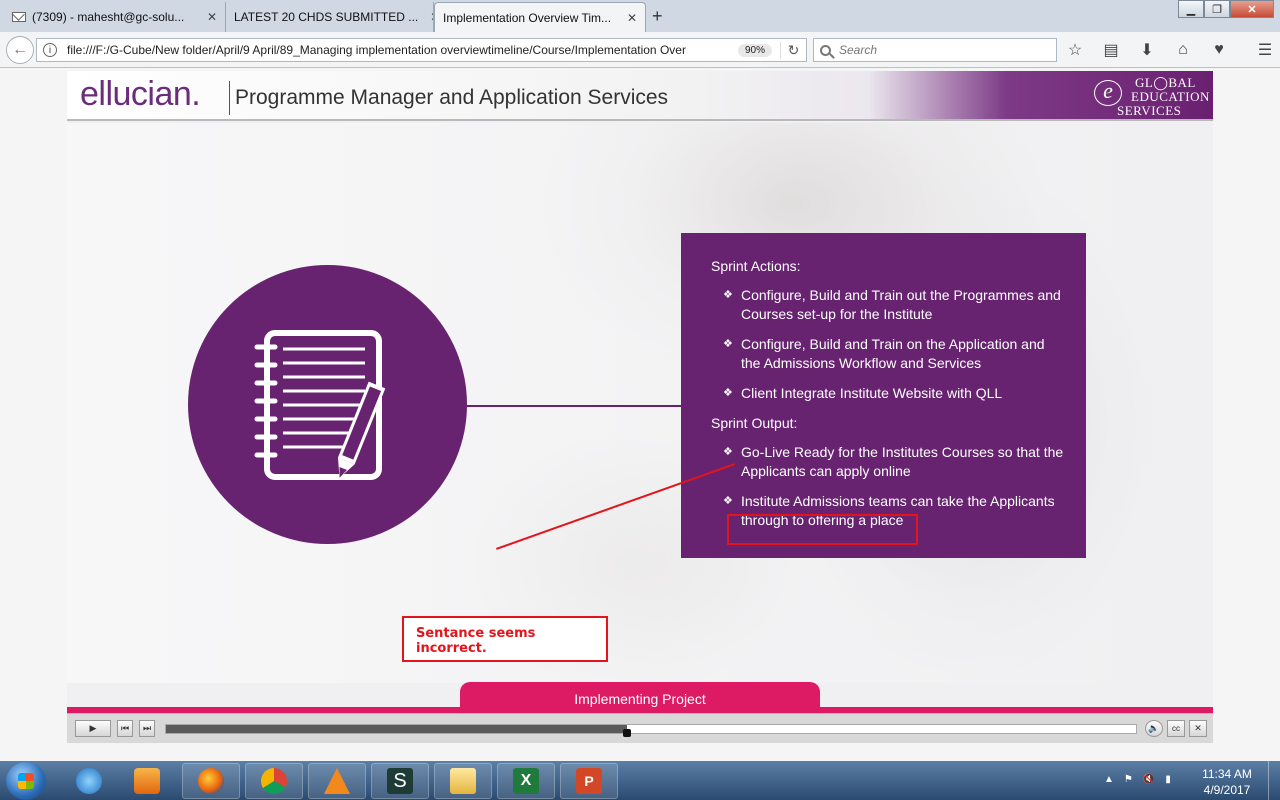  Describe the element at coordinates (1170, 50) in the screenshot. I see `toolbar-icons: ☆ ▤ ⬇ ⌂ ♥ ☰` at that location.